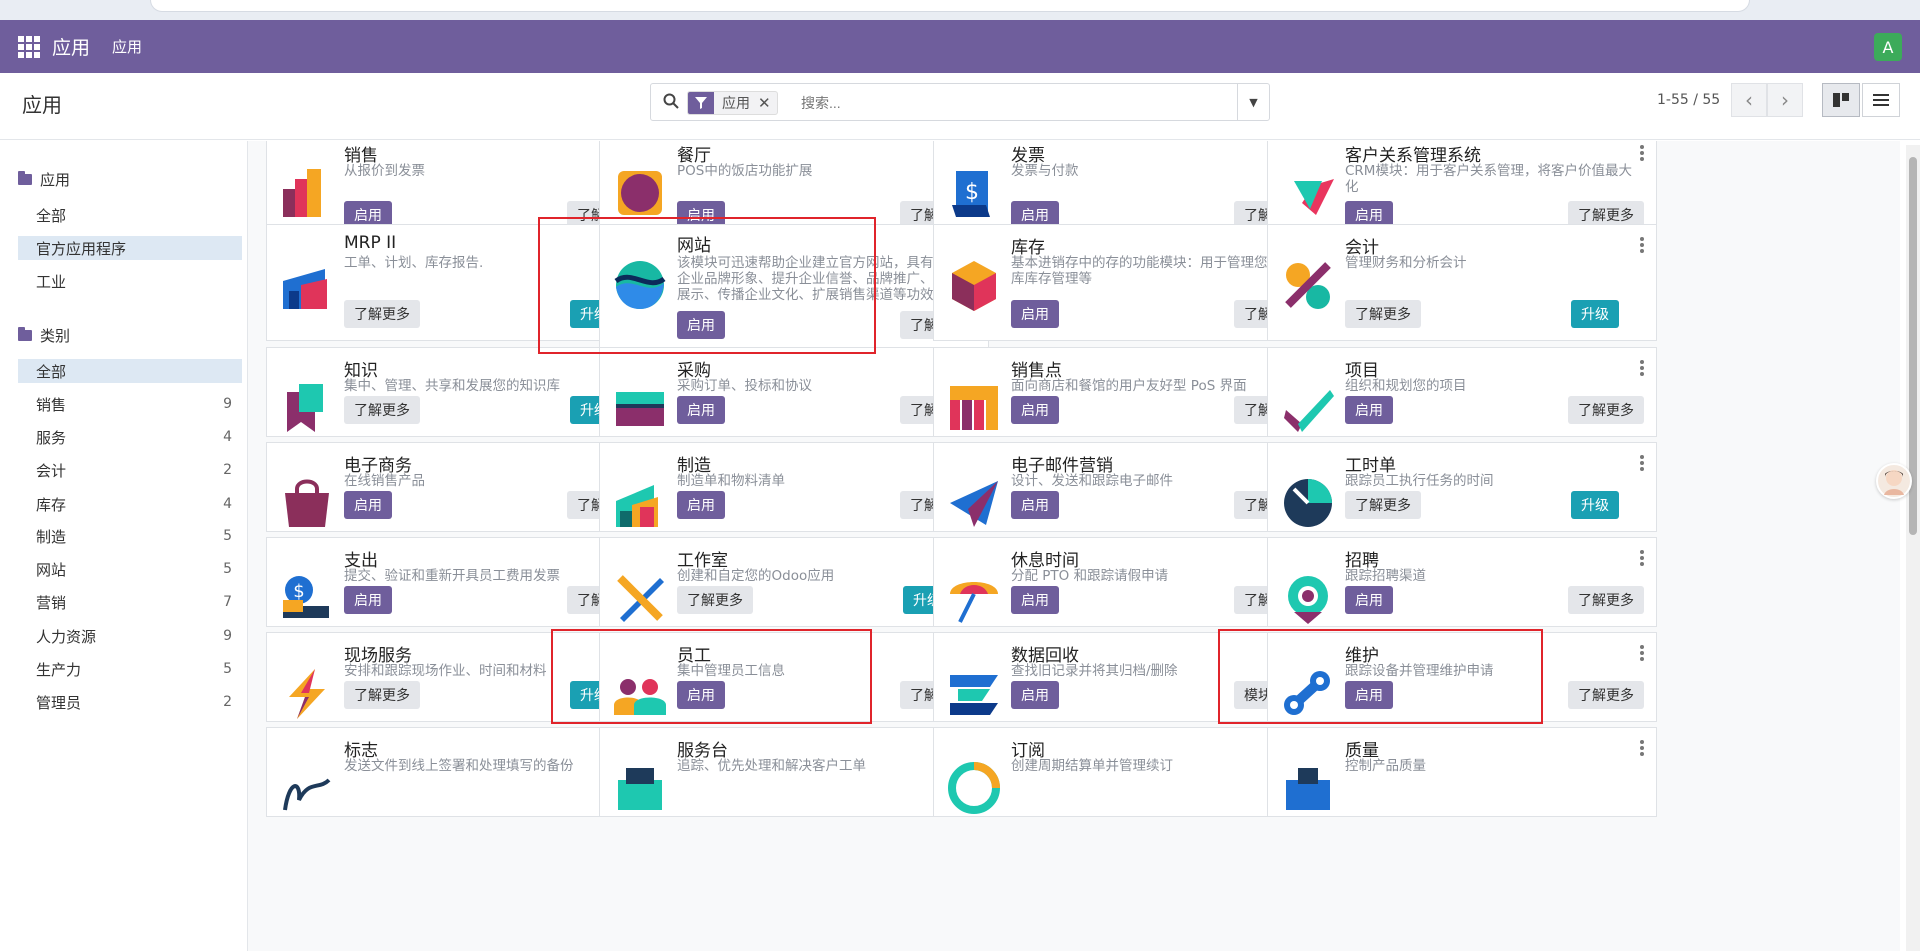 The width and height of the screenshot is (1920, 951). Describe the element at coordinates (71, 46) in the screenshot. I see `navbar-brand: 应用` at that location.